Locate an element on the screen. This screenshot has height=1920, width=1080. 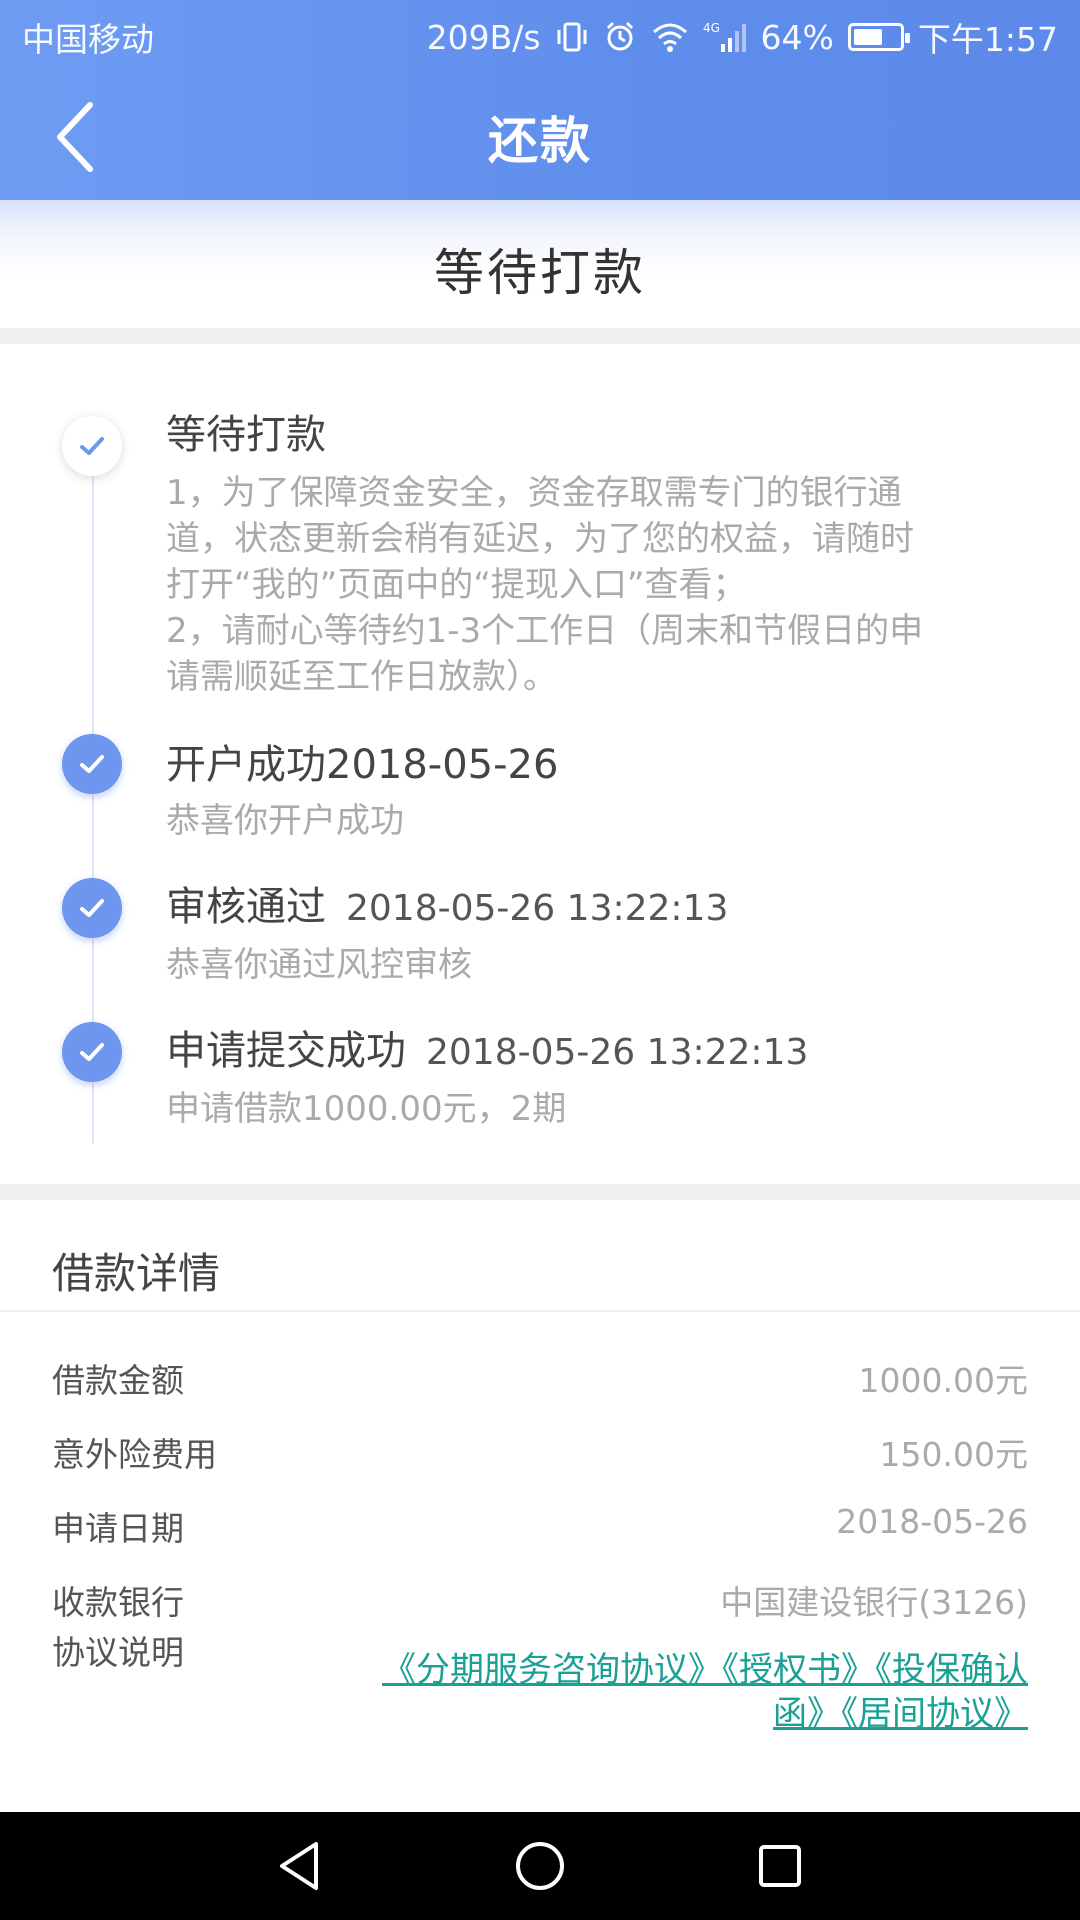
detail-row-apply-date: 申请日期 2018-05-26 is located at coordinates (540, 1532).